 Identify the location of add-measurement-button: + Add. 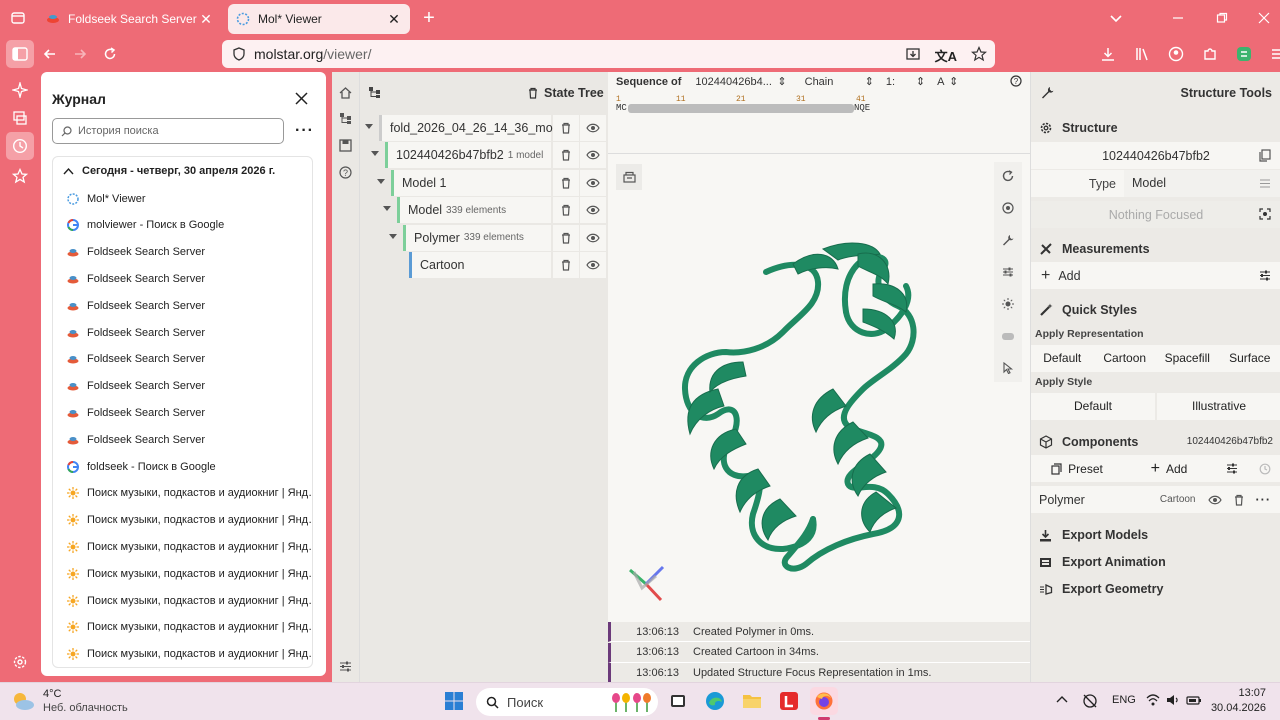
(1155, 275).